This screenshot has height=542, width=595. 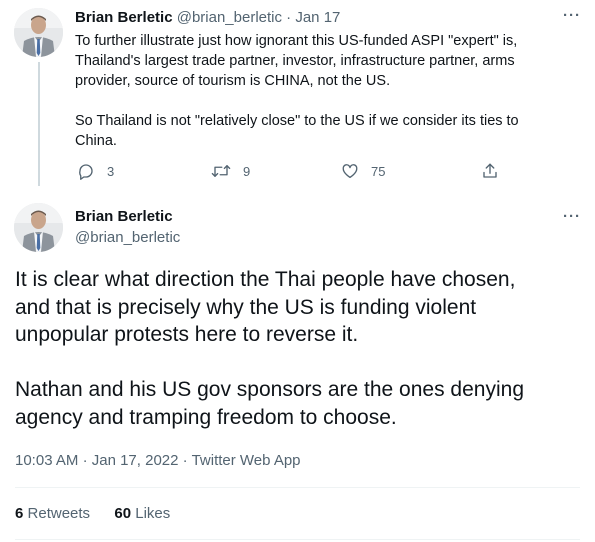 I want to click on engagement-stats: 6 Retweets 60 Likes, so click(x=92, y=513).